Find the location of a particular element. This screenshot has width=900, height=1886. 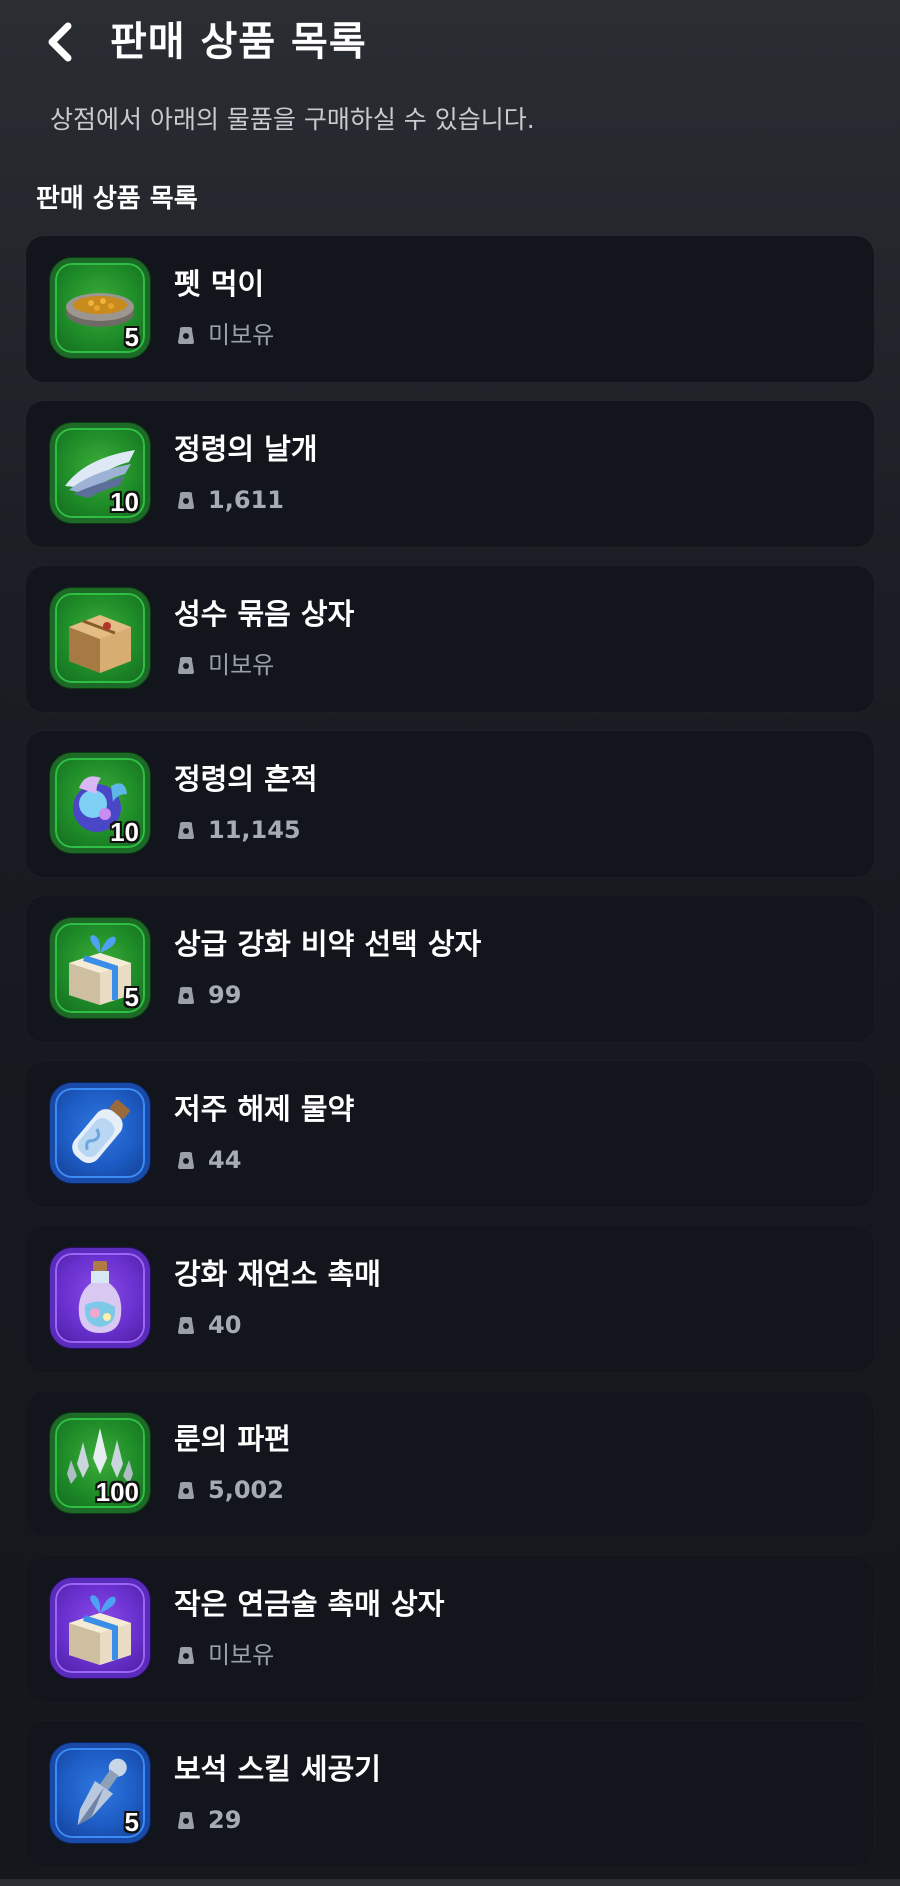

item-name: 강화 재연소 촉매 is located at coordinates (277, 1274).